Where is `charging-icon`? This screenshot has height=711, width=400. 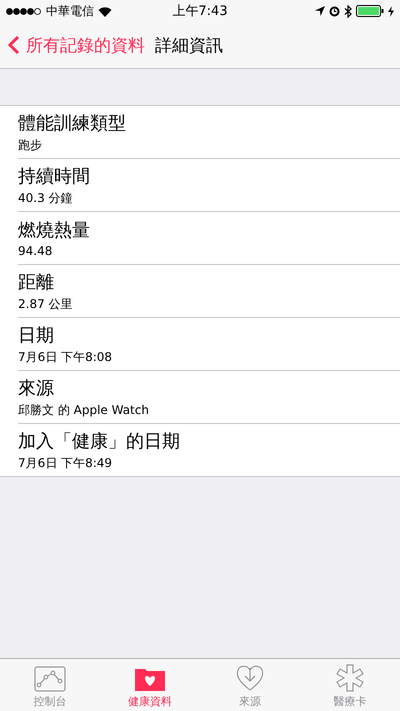
charging-icon is located at coordinates (391, 11).